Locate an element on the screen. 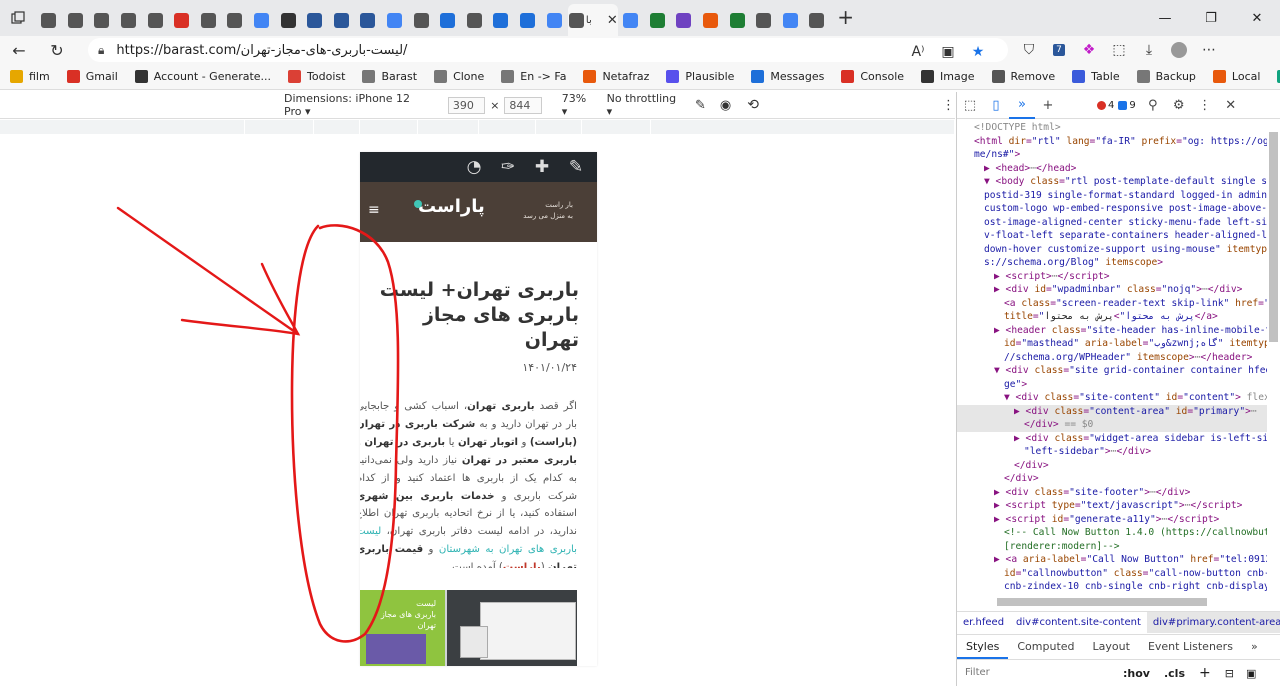  edit-pencil-icon: ✎ is located at coordinates (576, 167).